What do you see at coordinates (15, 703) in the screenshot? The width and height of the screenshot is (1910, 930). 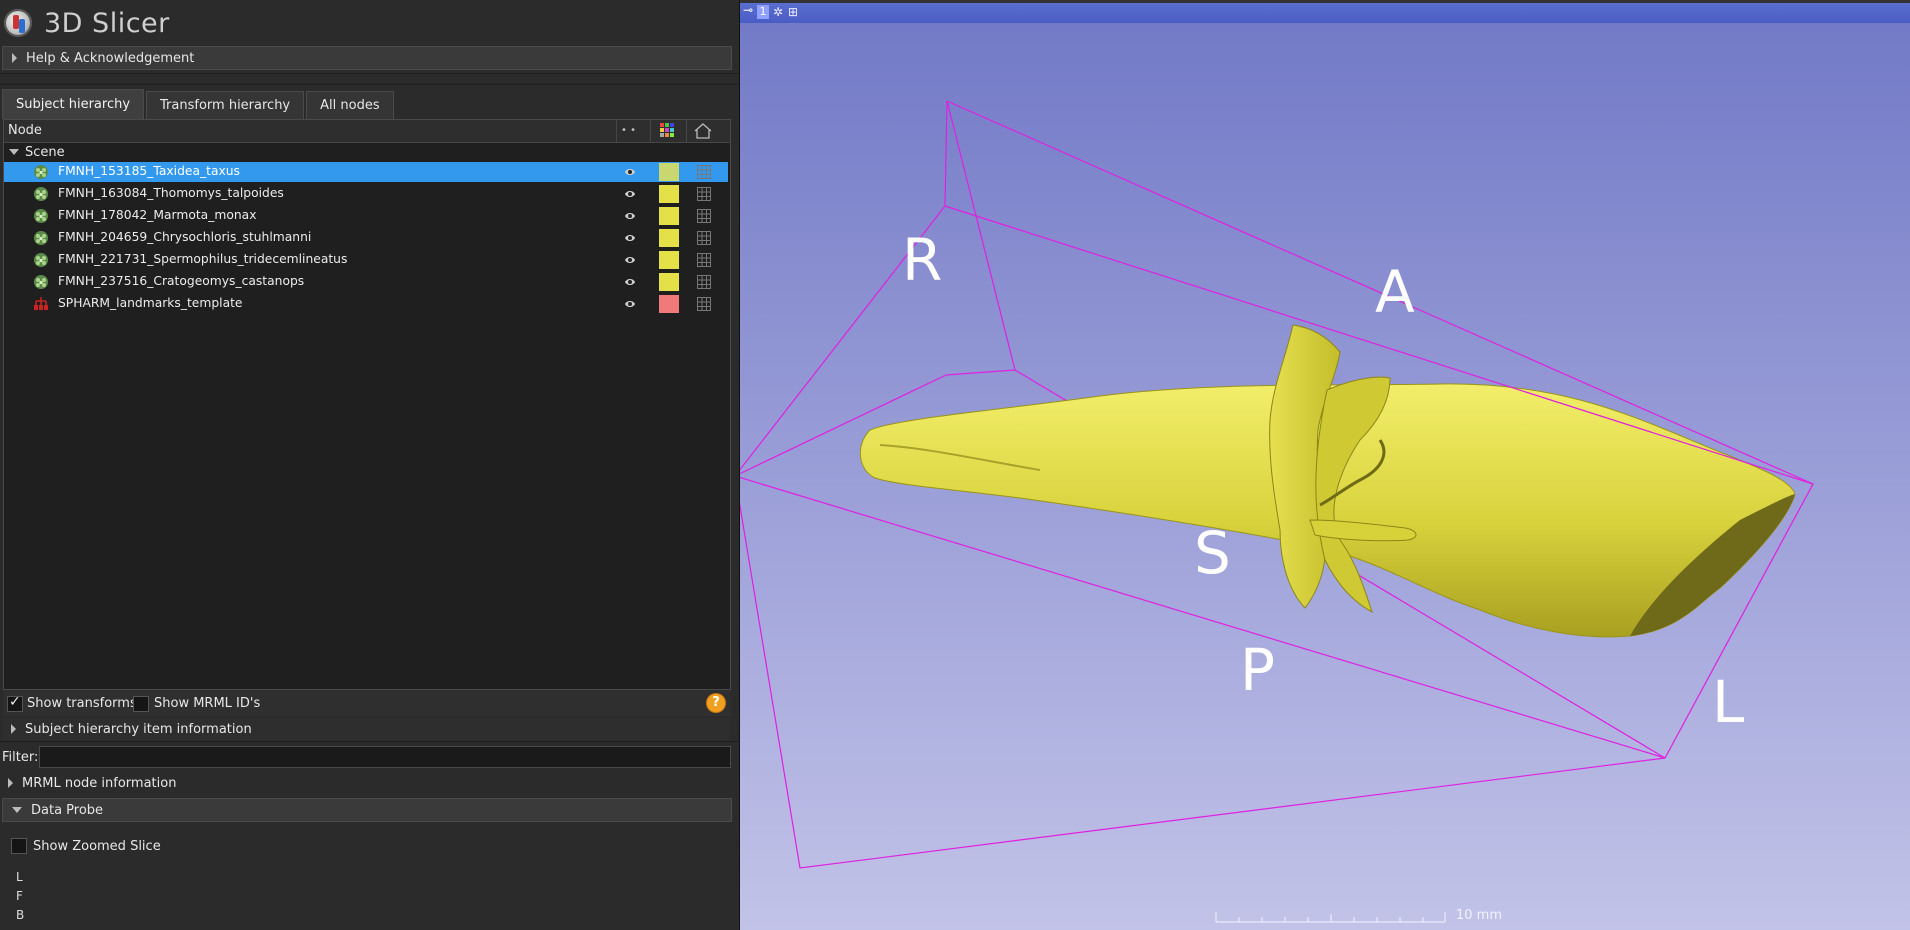 I see `show-transforms-checkbox` at bounding box center [15, 703].